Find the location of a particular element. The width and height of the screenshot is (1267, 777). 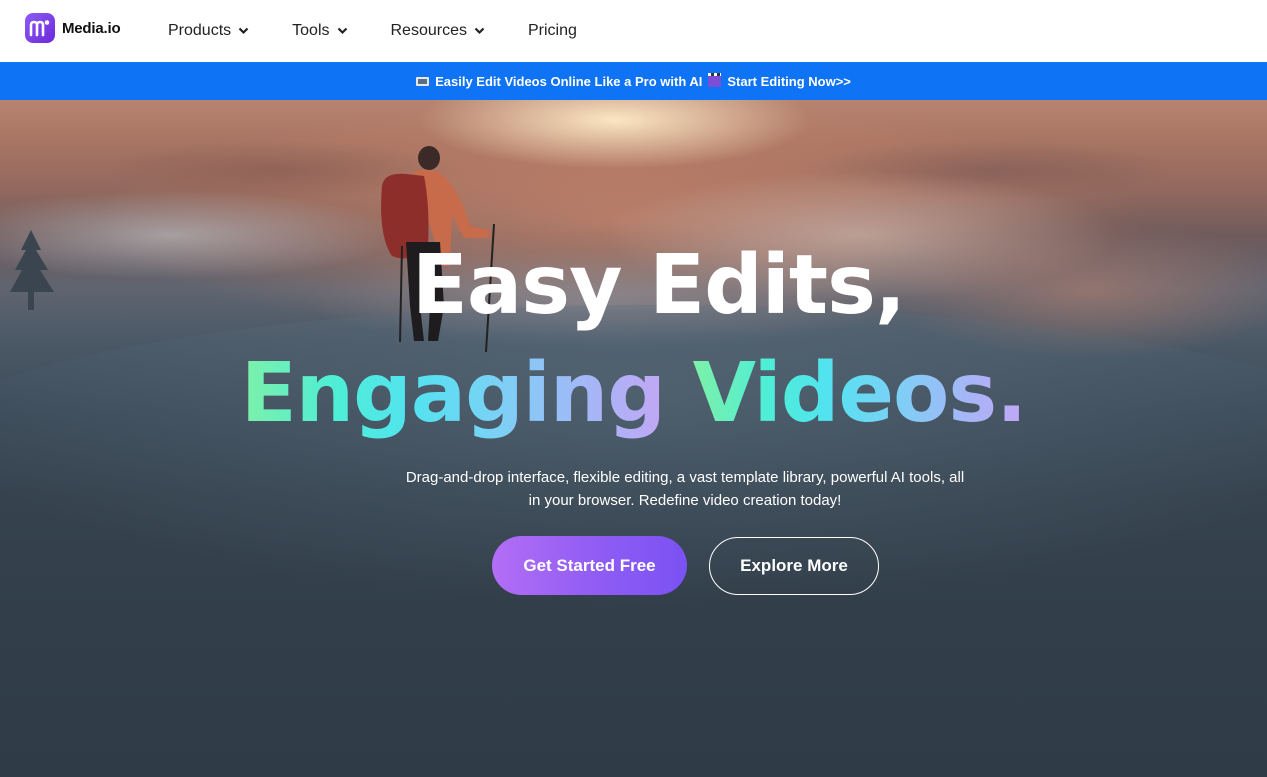

clapperboard-icon is located at coordinates (715, 79).